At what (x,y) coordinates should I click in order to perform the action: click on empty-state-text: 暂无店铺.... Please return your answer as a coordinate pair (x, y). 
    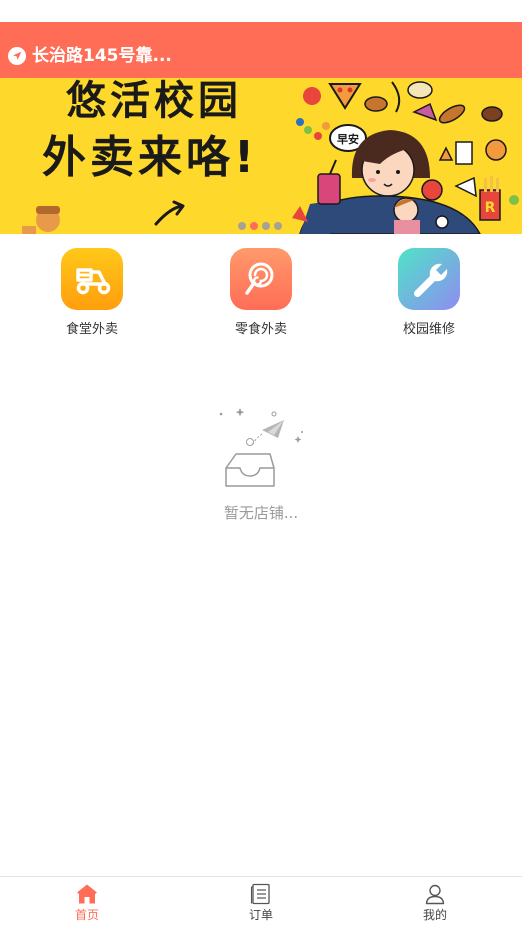
    Looking at the image, I should click on (261, 513).